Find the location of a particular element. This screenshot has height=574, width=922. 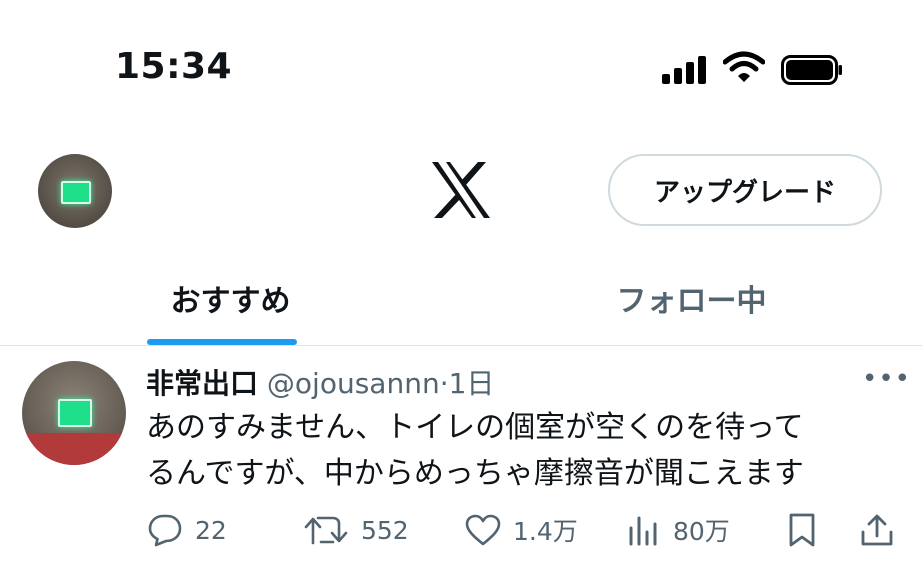

reply-icon is located at coordinates (165, 530).